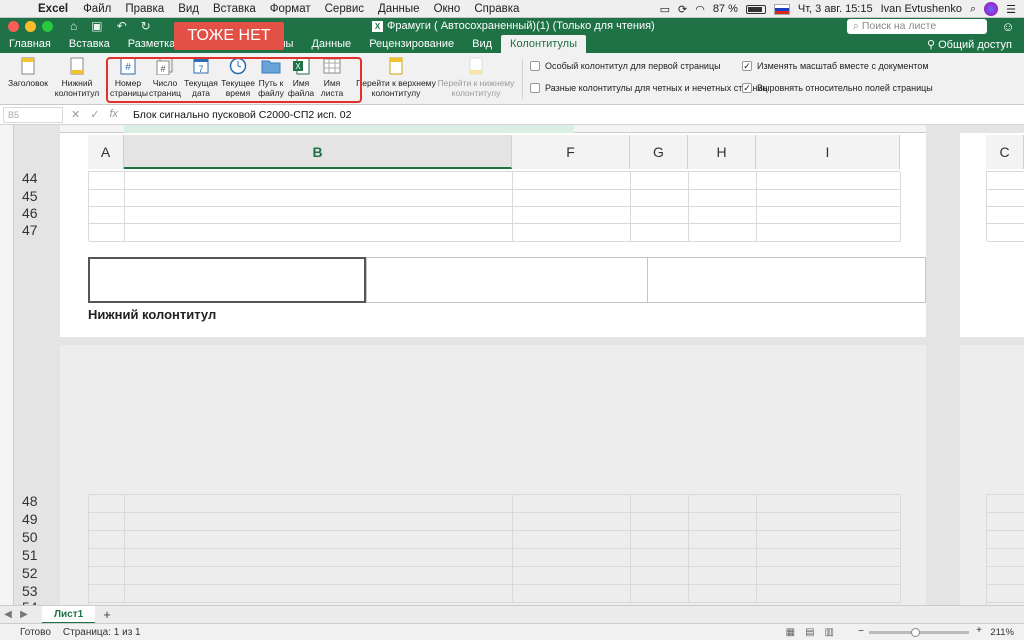 This screenshot has height=640, width=1024. Describe the element at coordinates (33, 114) in the screenshot. I see `name-box: B5` at that location.